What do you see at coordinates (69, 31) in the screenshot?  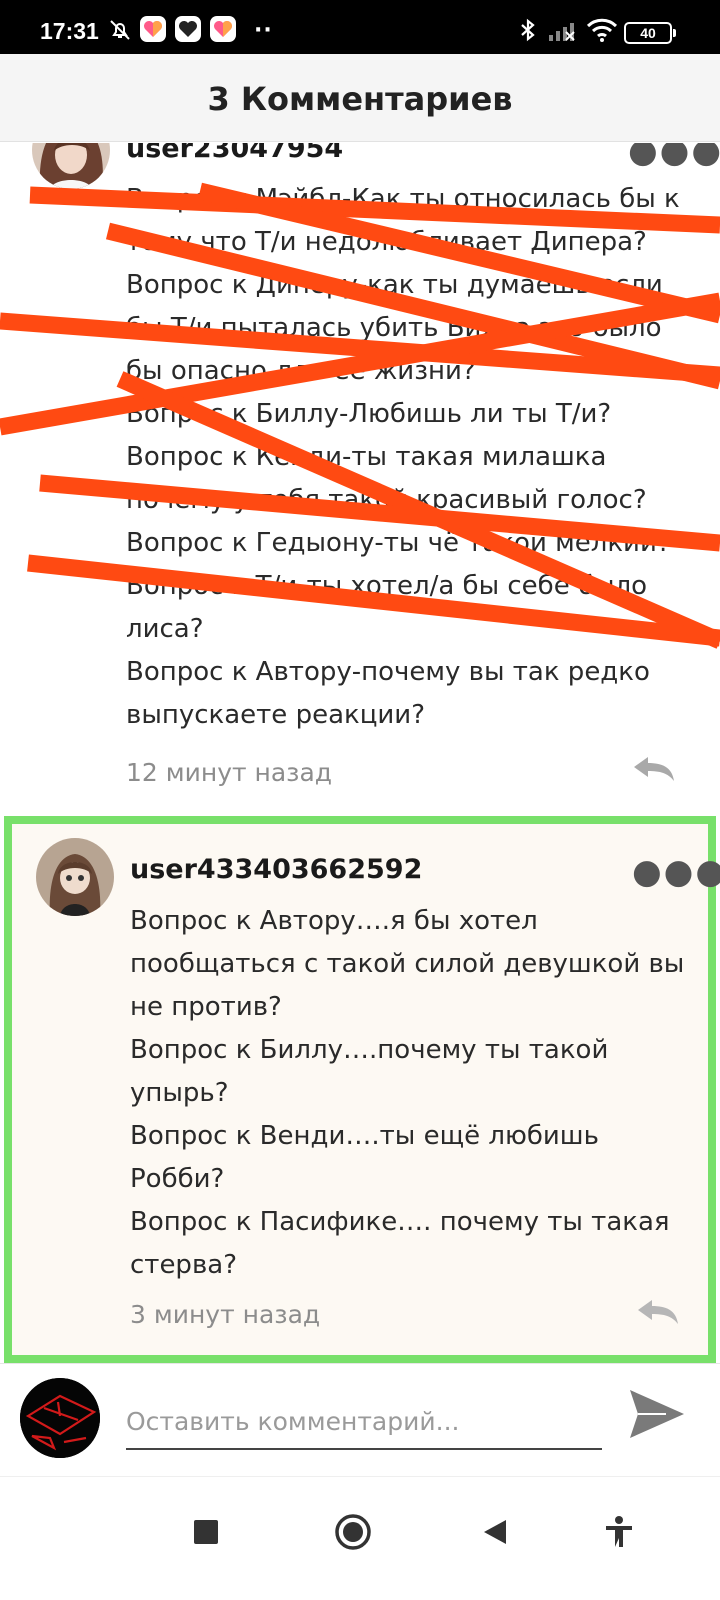 I see `status-time: 17:31` at bounding box center [69, 31].